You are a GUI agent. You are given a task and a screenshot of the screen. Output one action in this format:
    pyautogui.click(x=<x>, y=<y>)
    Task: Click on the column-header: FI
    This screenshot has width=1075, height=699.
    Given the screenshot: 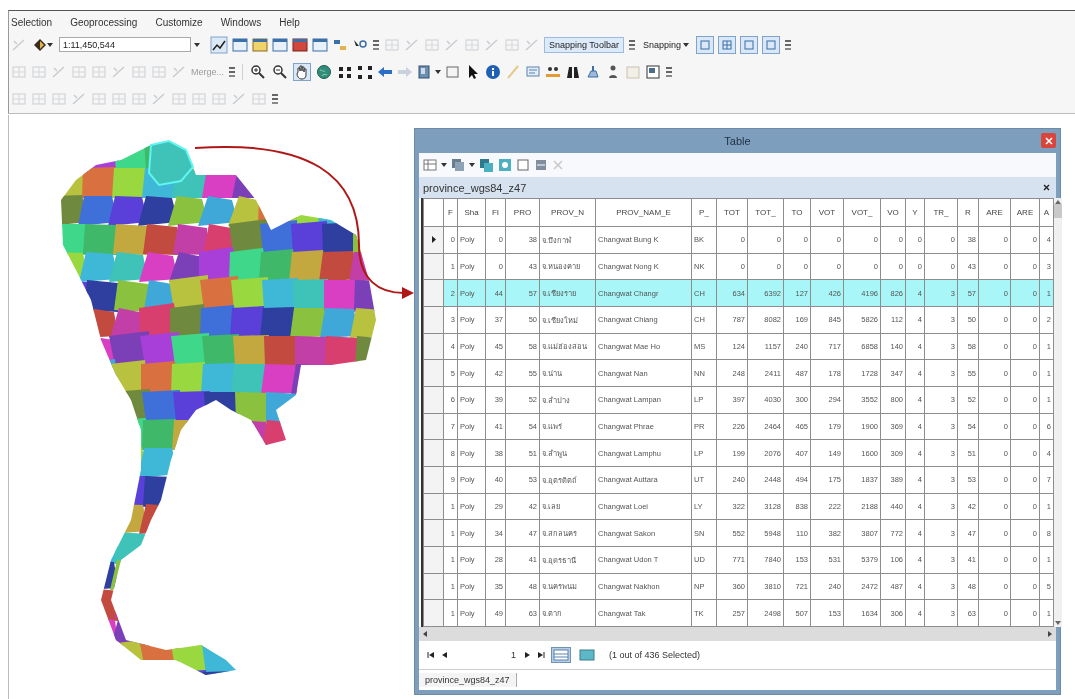 What is the action you would take?
    pyautogui.click(x=495, y=212)
    